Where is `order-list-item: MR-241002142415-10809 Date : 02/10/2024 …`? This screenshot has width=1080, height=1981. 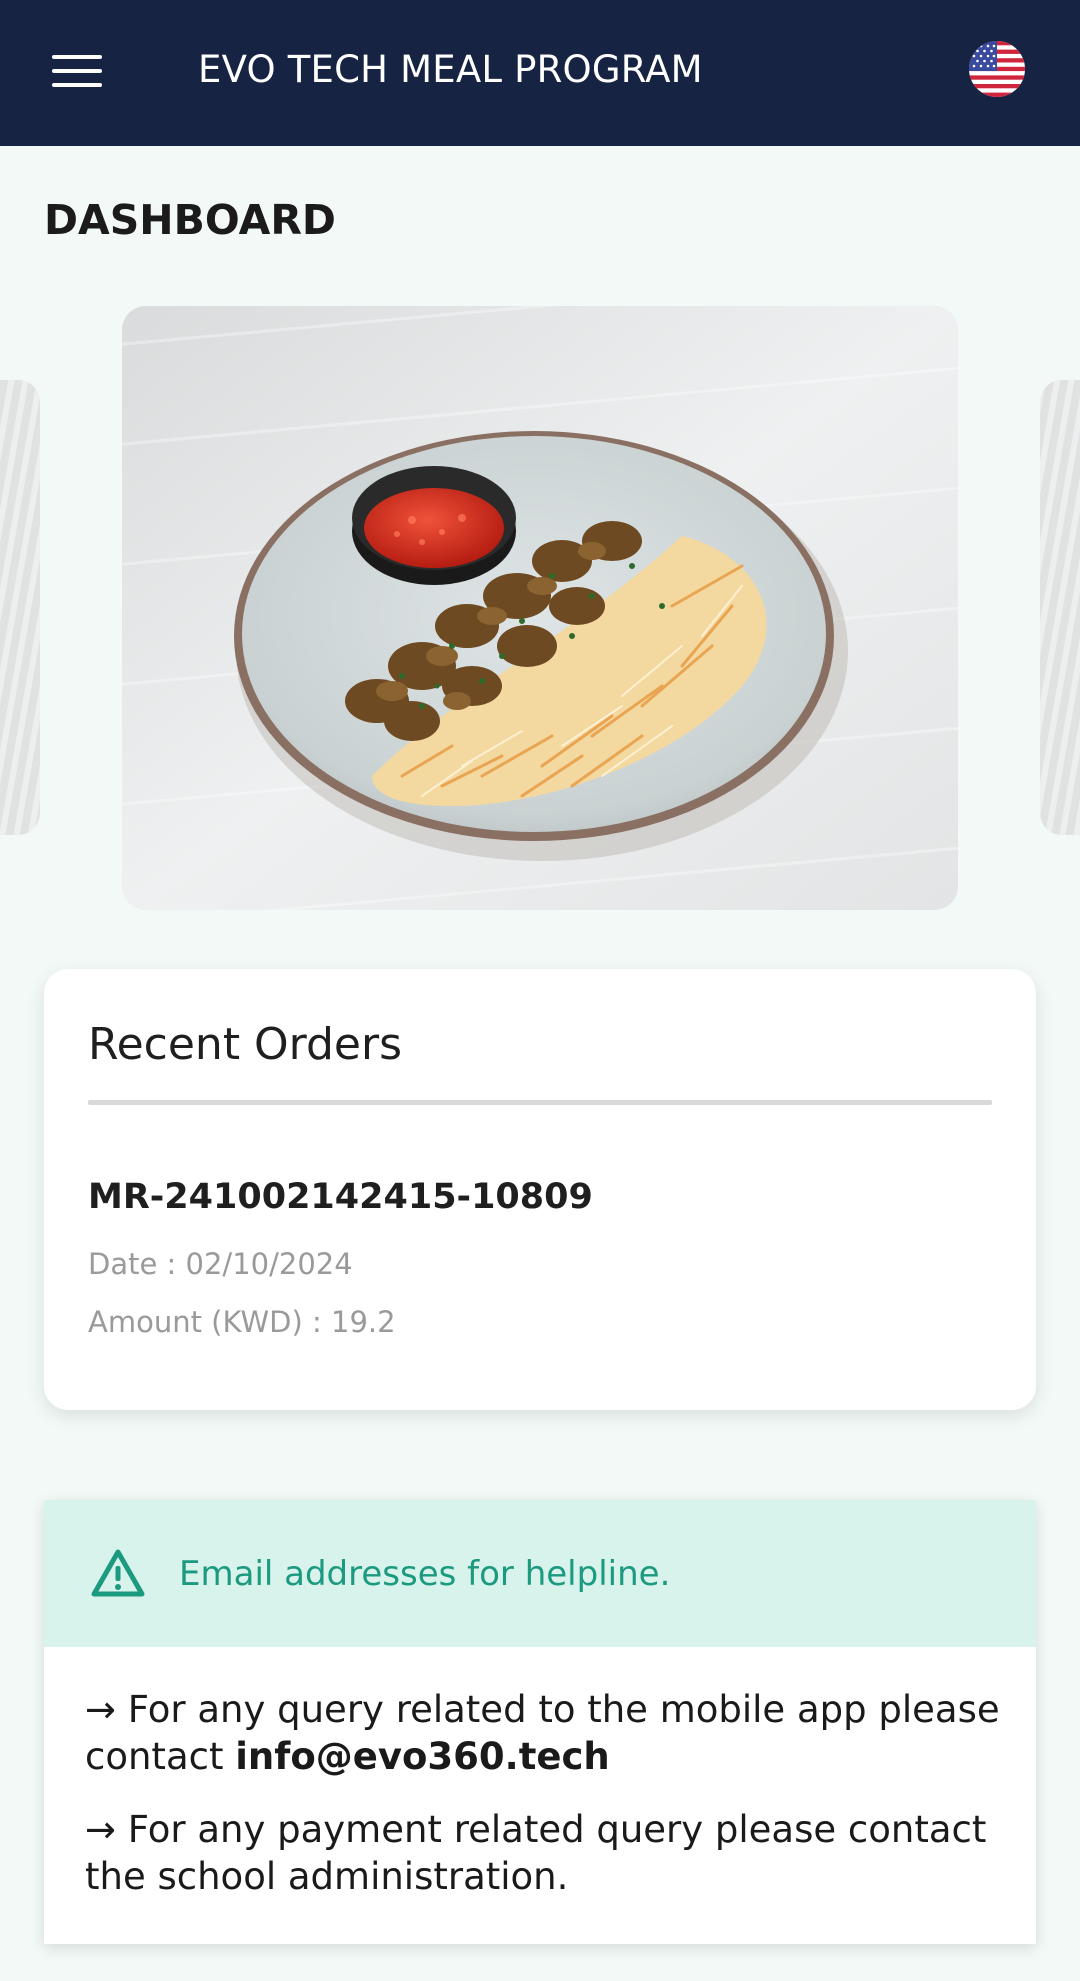
order-list-item: MR-241002142415-10809 Date : 02/10/2024 … is located at coordinates (540, 1264).